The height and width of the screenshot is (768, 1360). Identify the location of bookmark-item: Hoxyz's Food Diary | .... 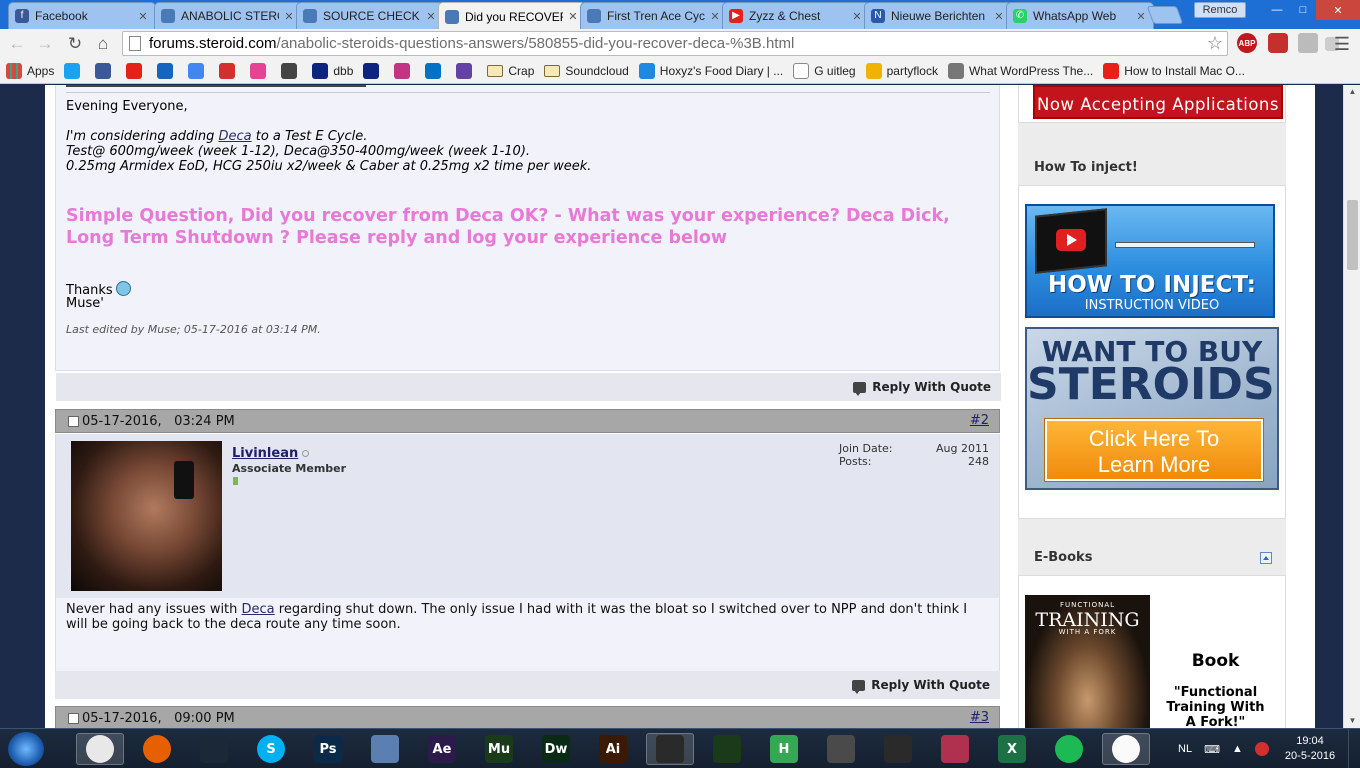
(710, 70).